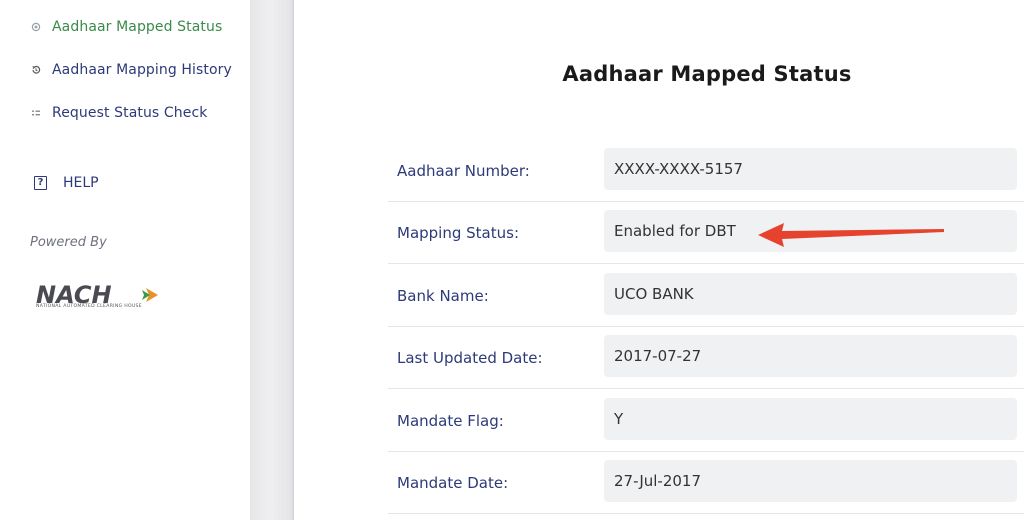 The image size is (1024, 520). Describe the element at coordinates (810, 356) in the screenshot. I see `row-value: 2017-07-27` at that location.